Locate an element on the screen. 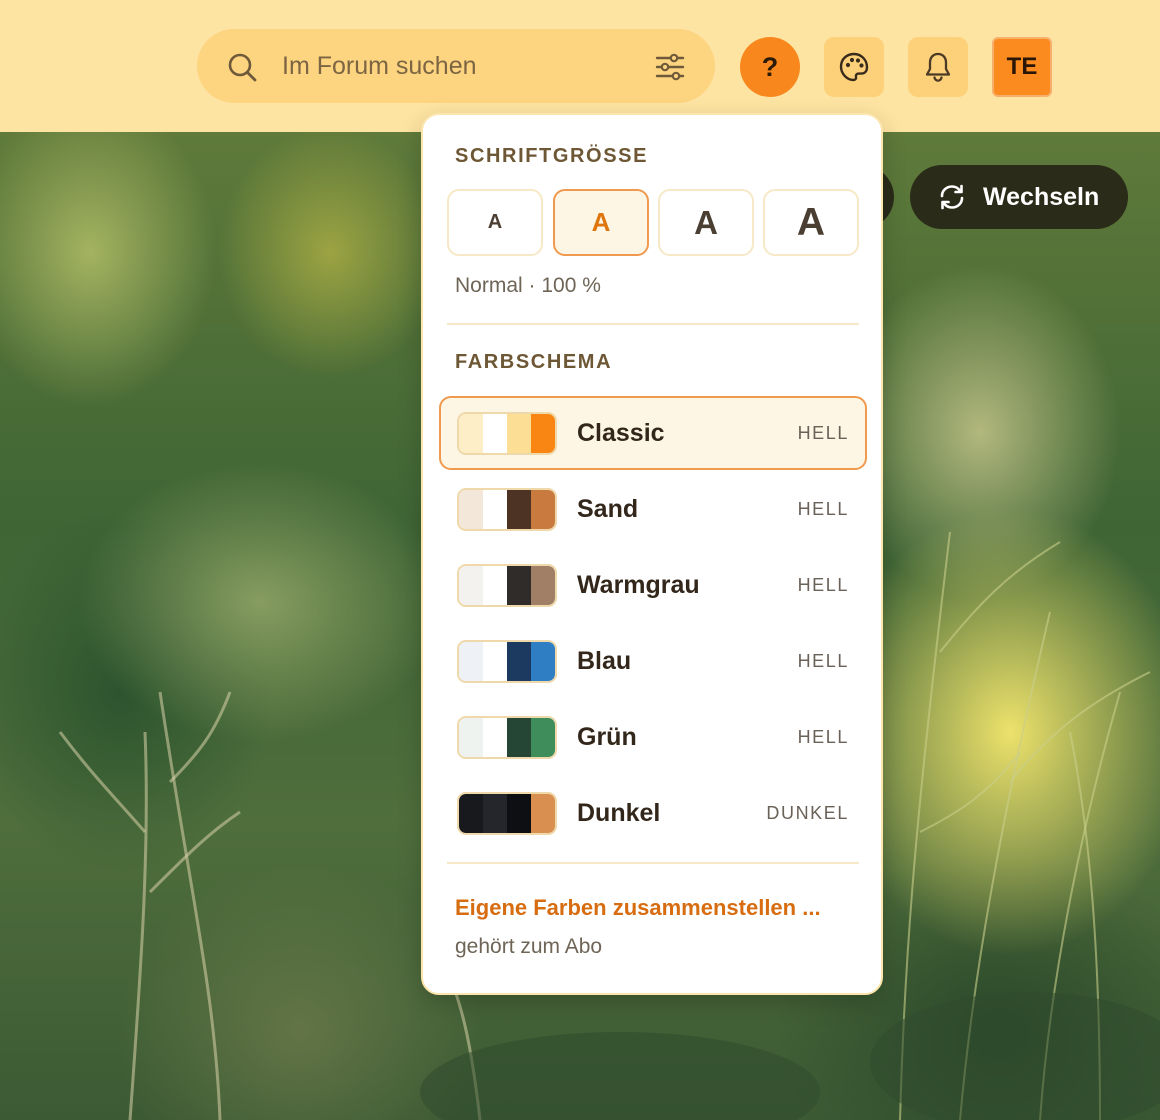  switch-button: Wechseln is located at coordinates (1019, 197).